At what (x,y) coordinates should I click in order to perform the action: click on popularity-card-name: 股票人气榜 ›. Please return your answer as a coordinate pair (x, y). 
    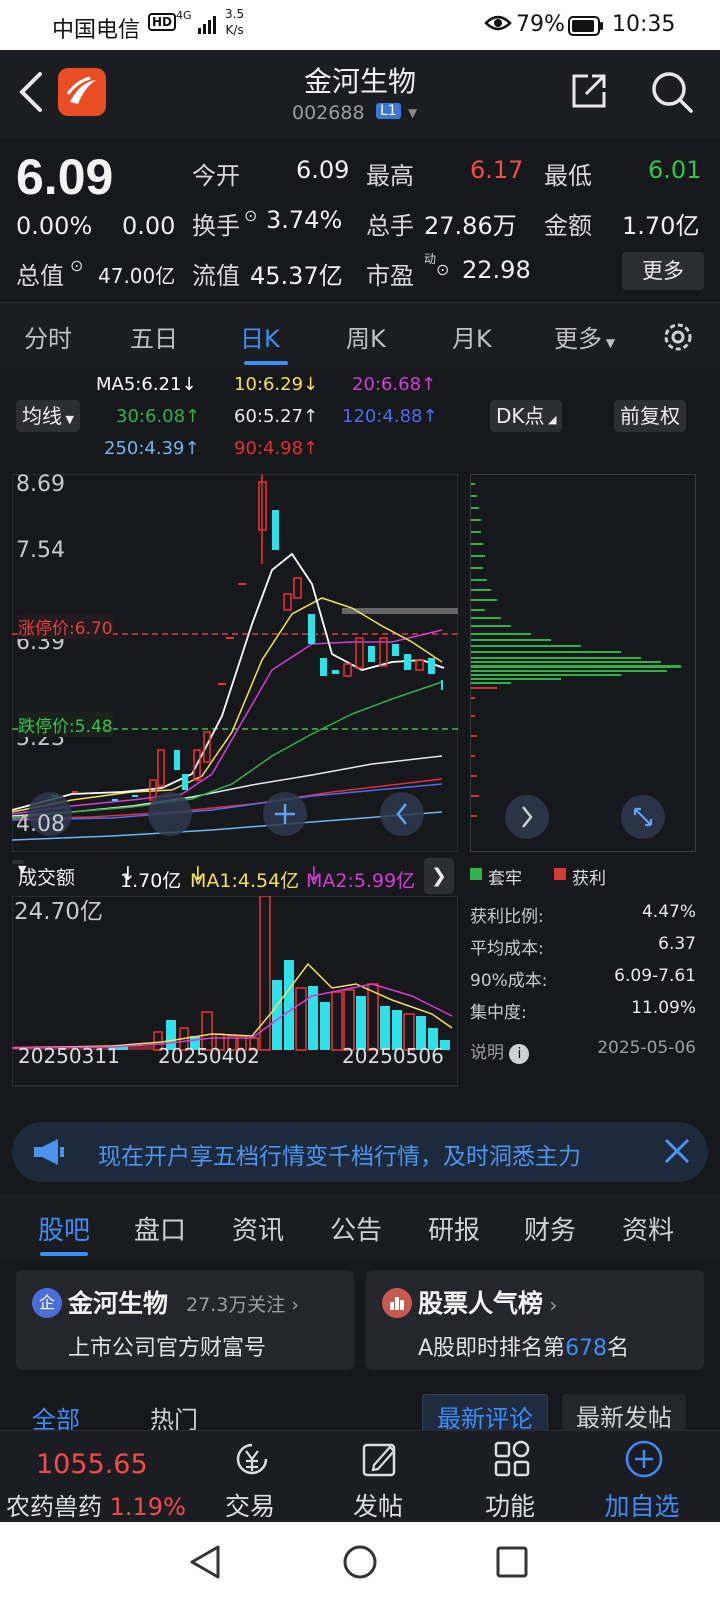
    Looking at the image, I should click on (488, 1303).